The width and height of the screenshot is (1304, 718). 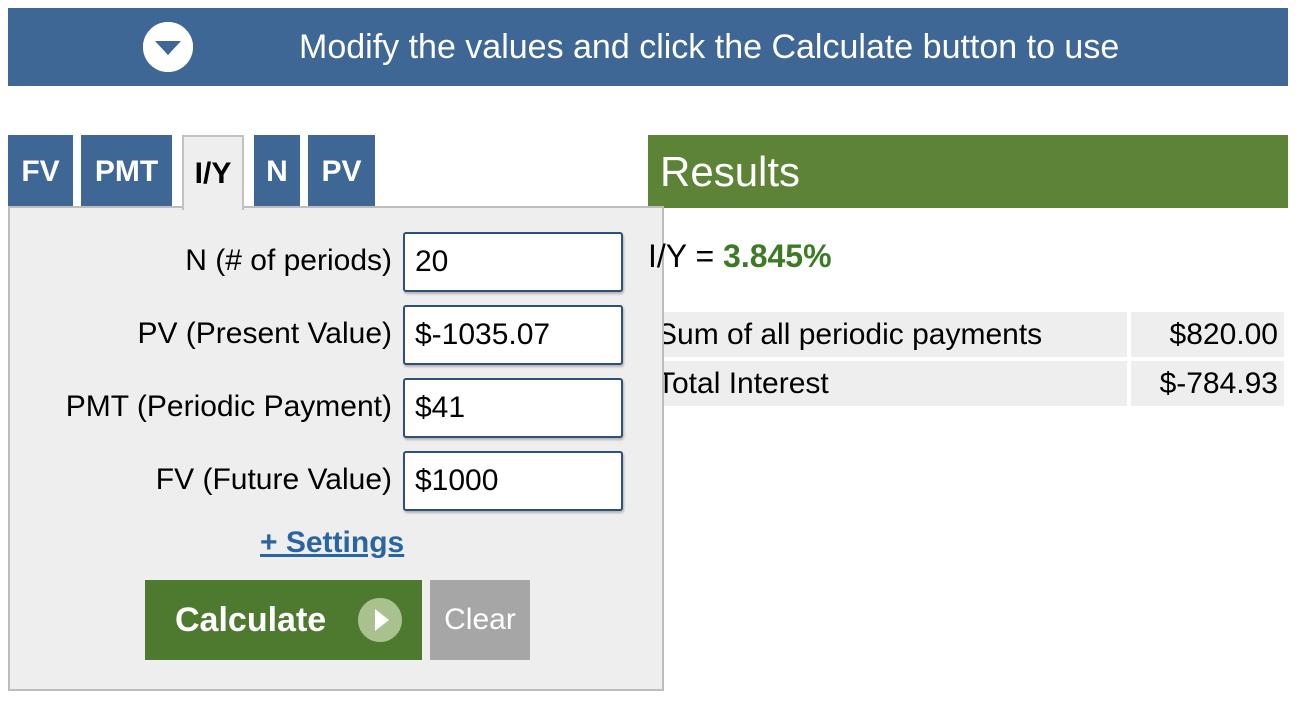 What do you see at coordinates (889, 383) in the screenshot?
I see `summary-label: Total Interest` at bounding box center [889, 383].